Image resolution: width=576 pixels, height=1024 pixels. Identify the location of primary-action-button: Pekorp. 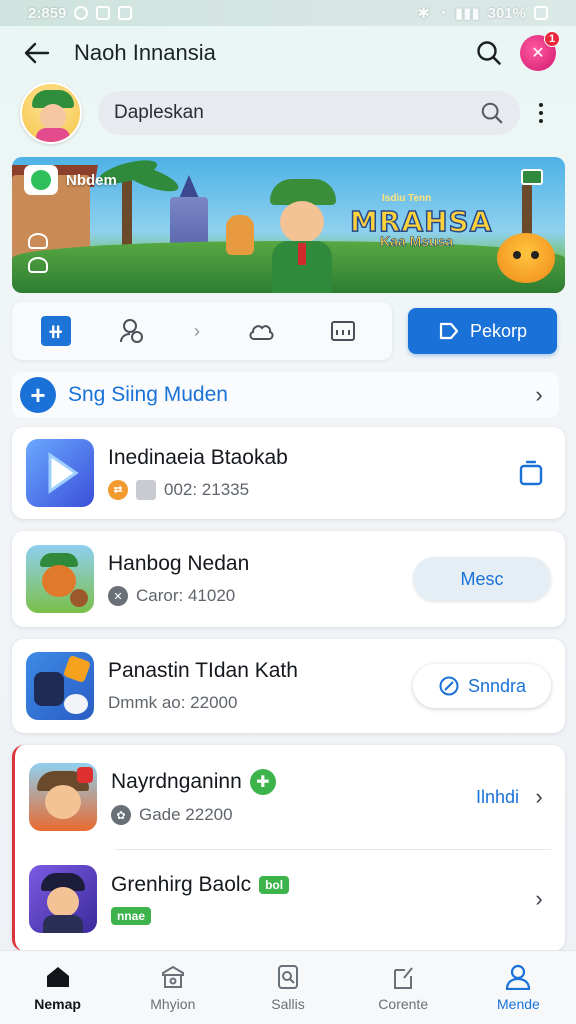
(482, 331).